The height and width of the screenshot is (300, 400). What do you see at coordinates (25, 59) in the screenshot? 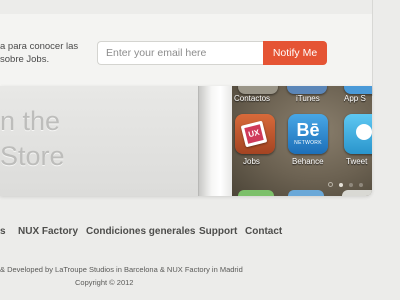
I see `signup-description-line2: sobre Jobs.` at bounding box center [25, 59].